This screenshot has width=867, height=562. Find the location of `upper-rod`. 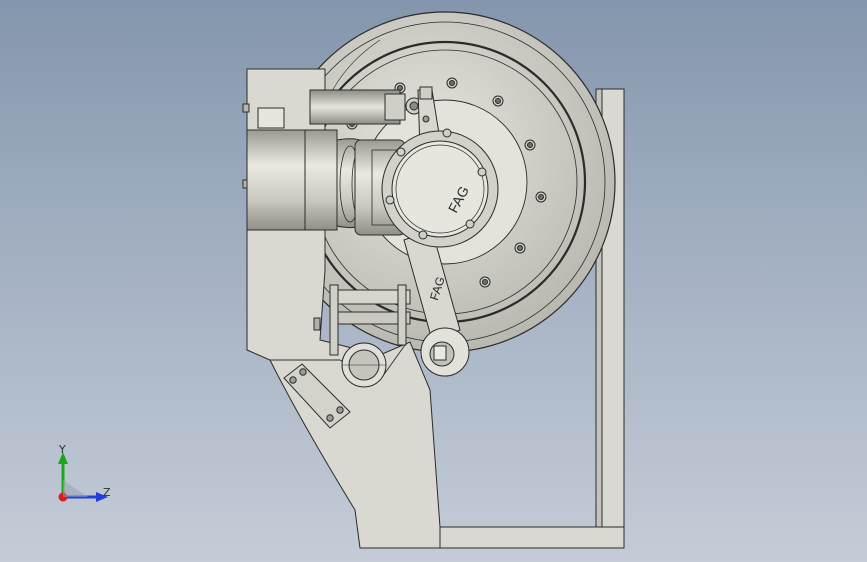

upper-rod is located at coordinates (366, 107).